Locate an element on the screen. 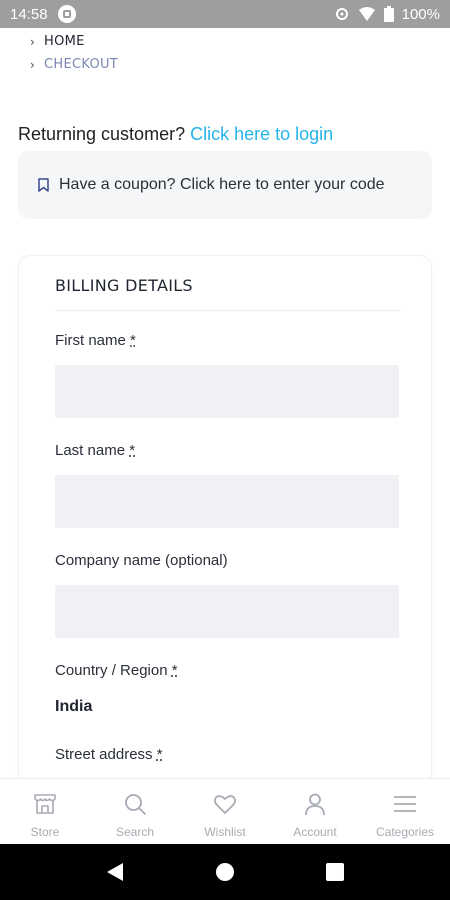  heart-icon is located at coordinates (225, 804).